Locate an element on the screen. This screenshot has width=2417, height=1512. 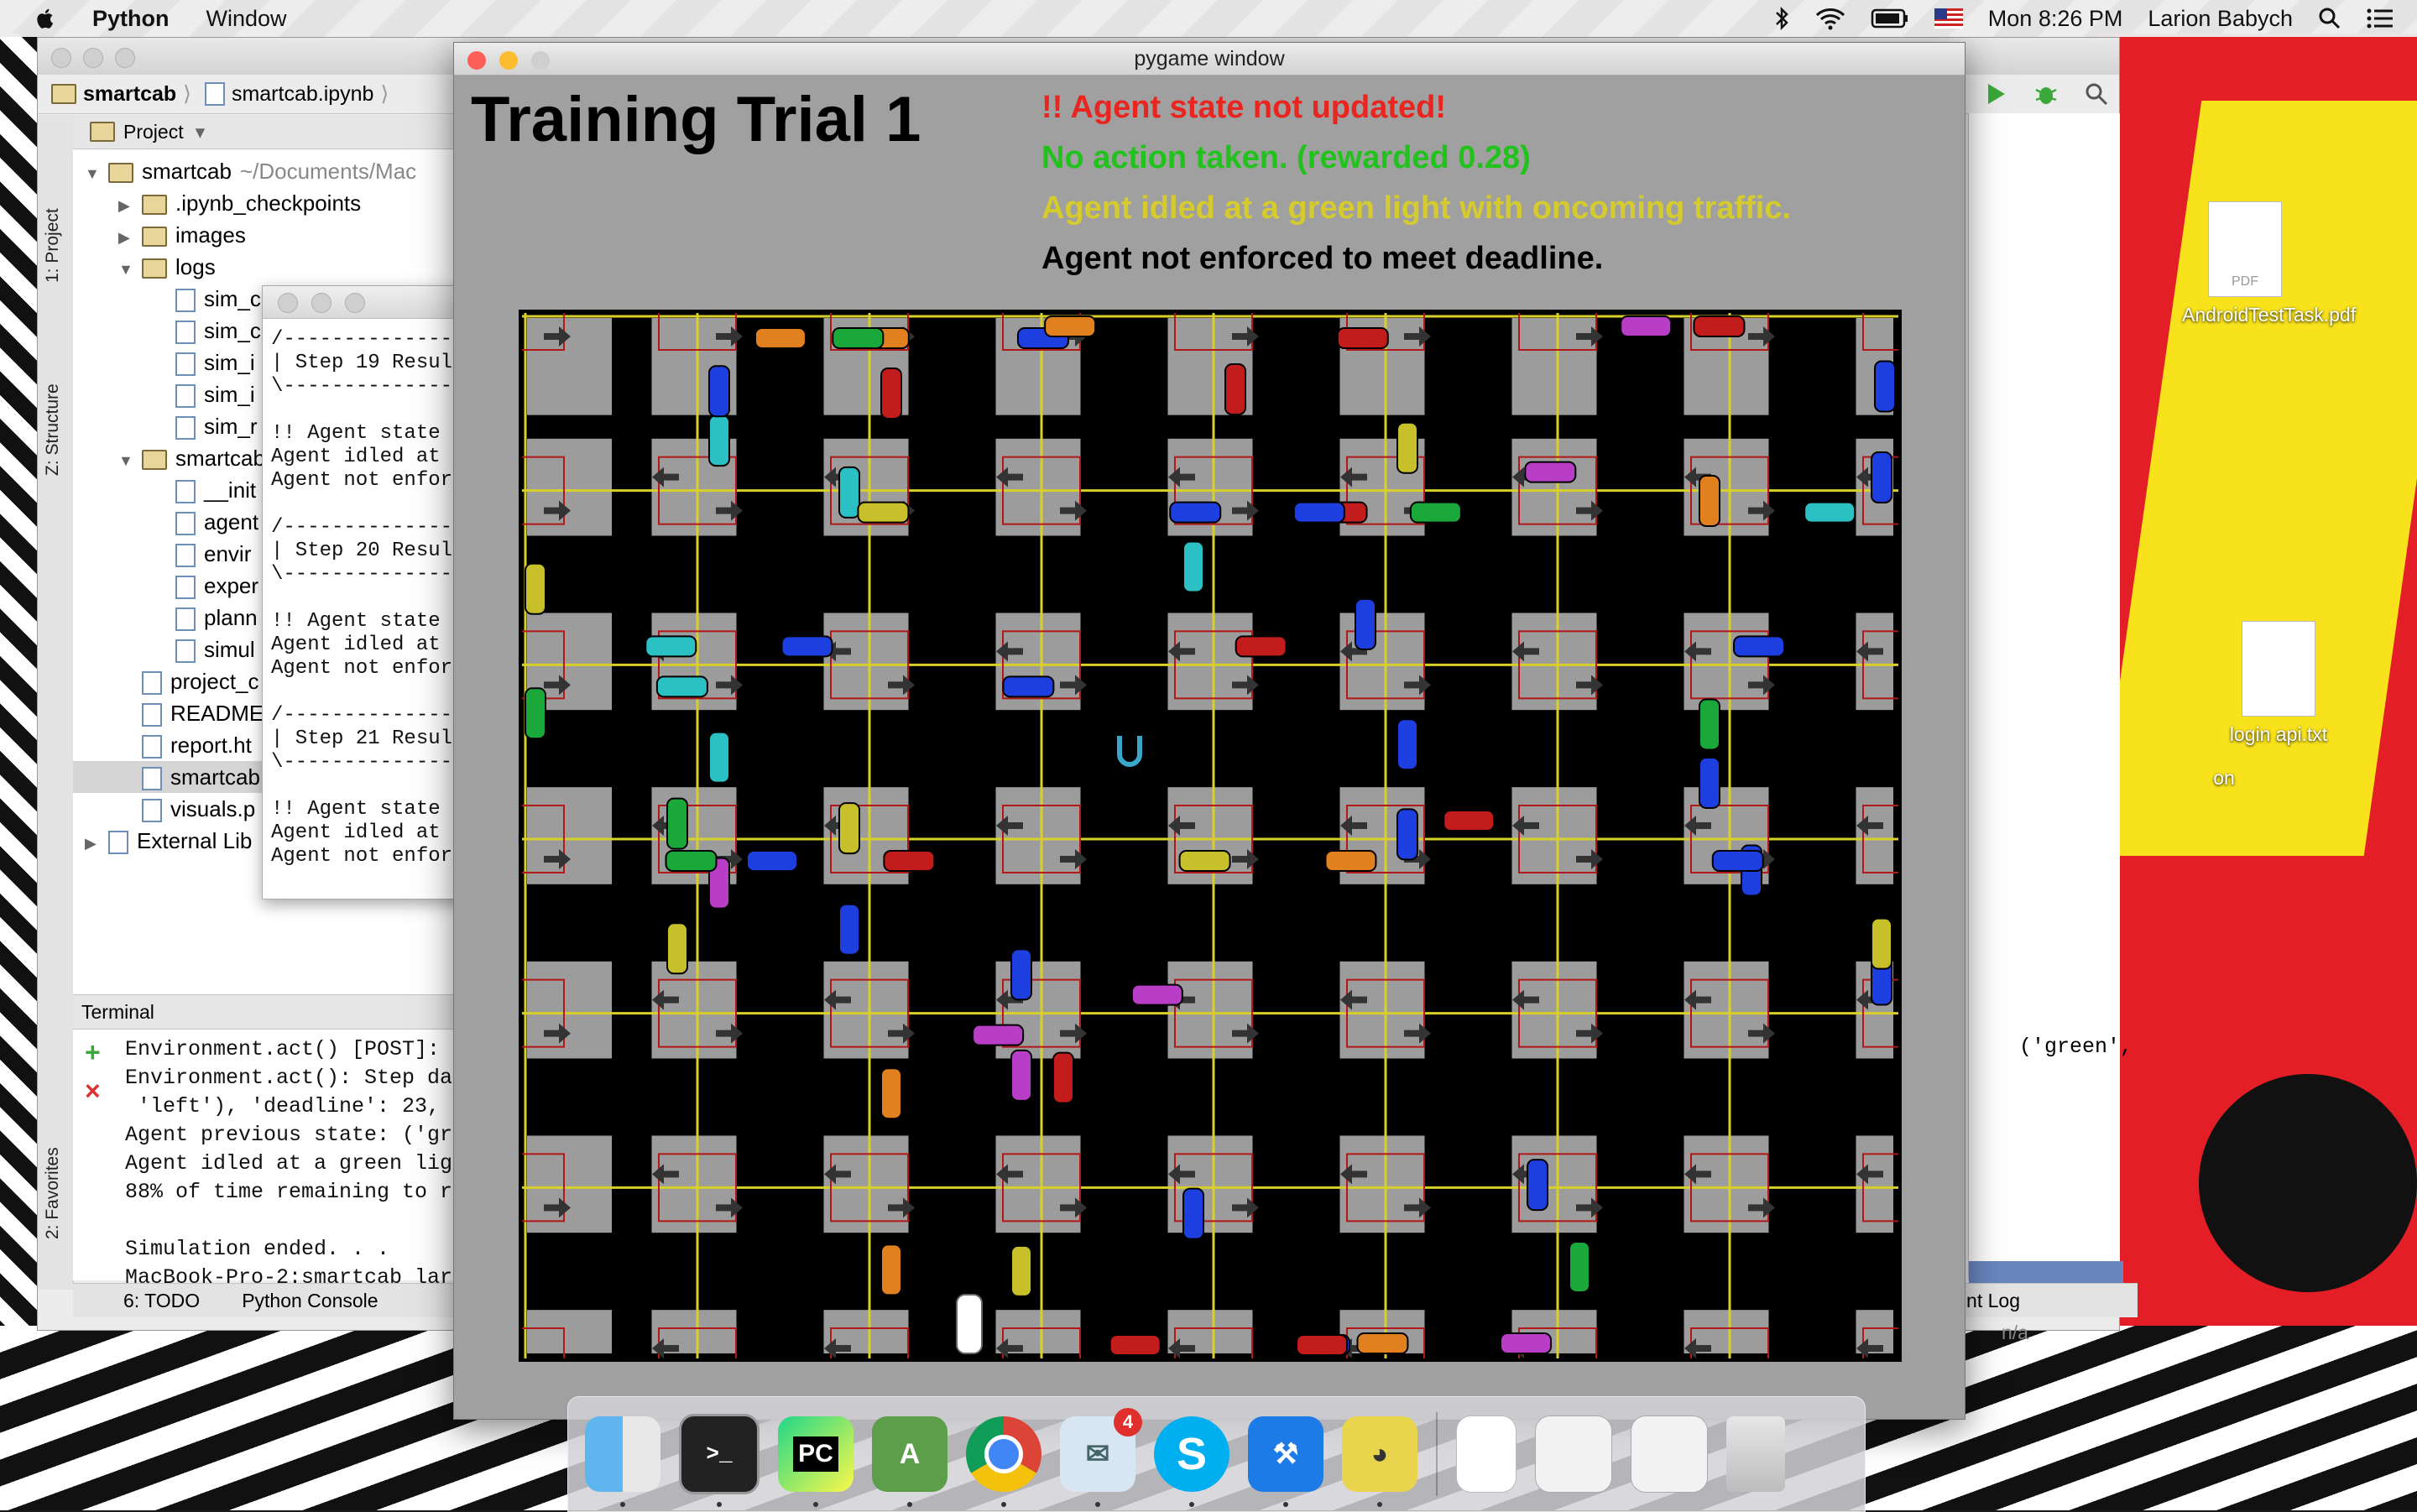
xcode-icon: ⚒ is located at coordinates (1285, 1461).